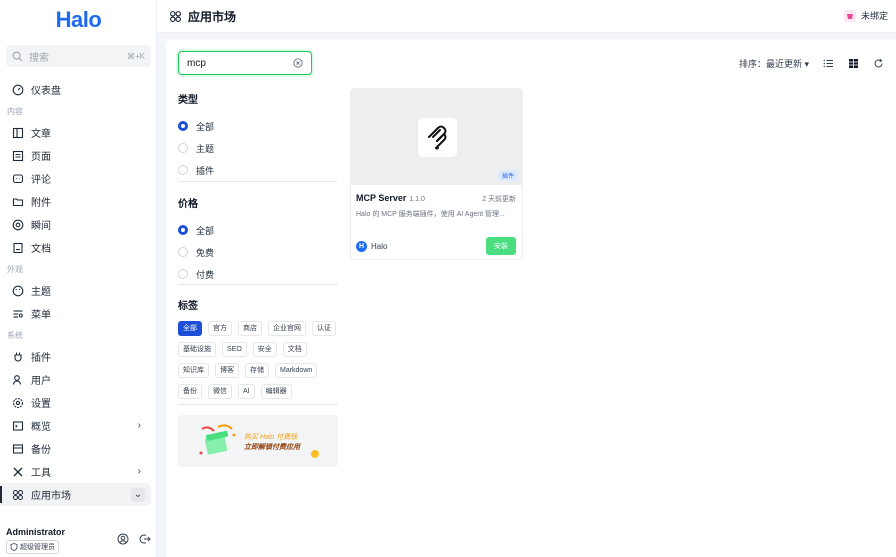 Image resolution: width=896 pixels, height=557 pixels. What do you see at coordinates (220, 391) in the screenshot?
I see `tag-chip: 微信` at bounding box center [220, 391].